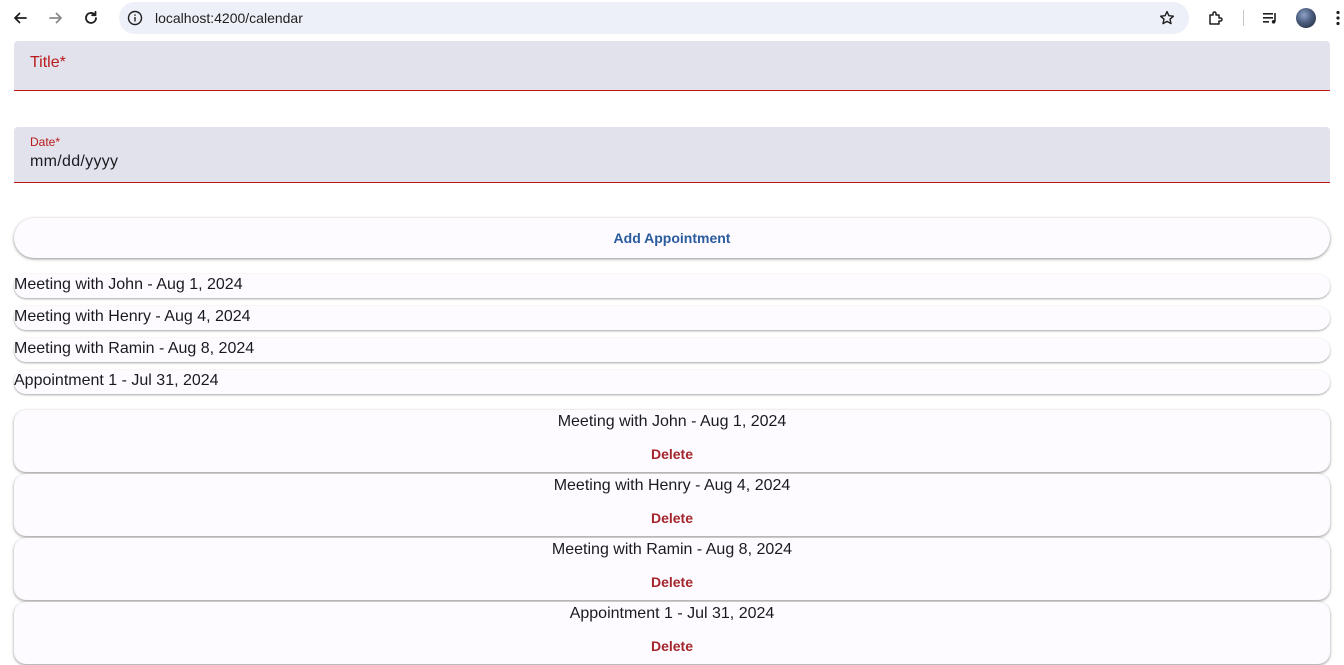  What do you see at coordinates (672, 382) in the screenshot?
I see `appointment-chip: Appointment 1 - Jul 31, 2024` at bounding box center [672, 382].